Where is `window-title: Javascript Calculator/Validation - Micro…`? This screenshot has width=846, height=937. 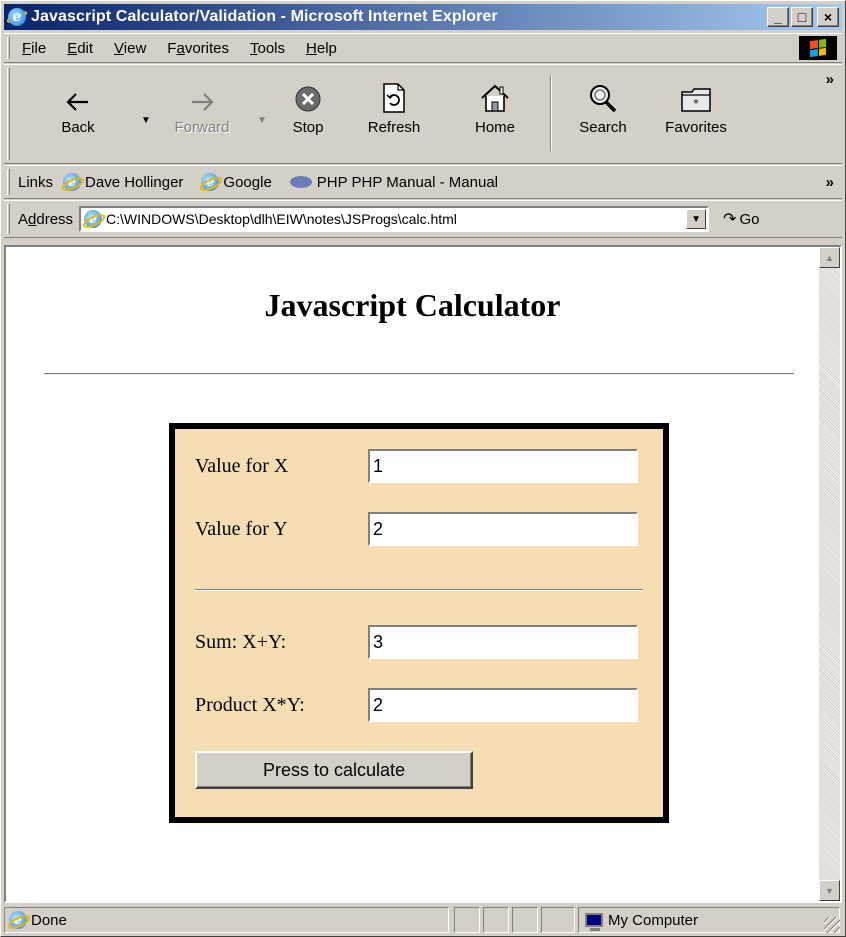
window-title: Javascript Calculator/Validation - Micro… is located at coordinates (264, 16).